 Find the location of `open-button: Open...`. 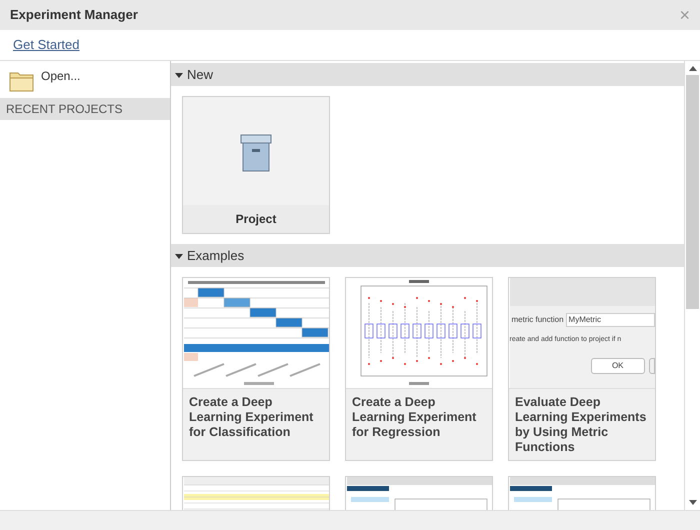

open-button: Open... is located at coordinates (85, 79).